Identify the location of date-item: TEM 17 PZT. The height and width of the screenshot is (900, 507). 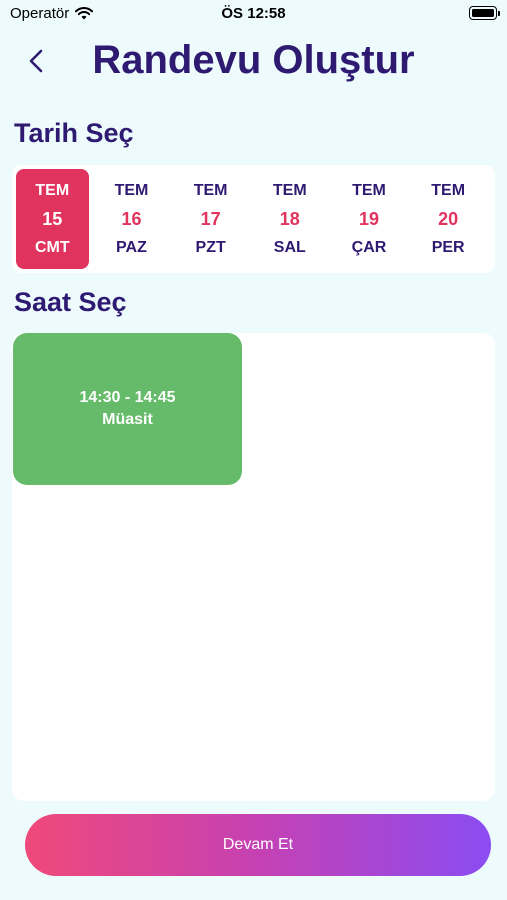
(210, 219).